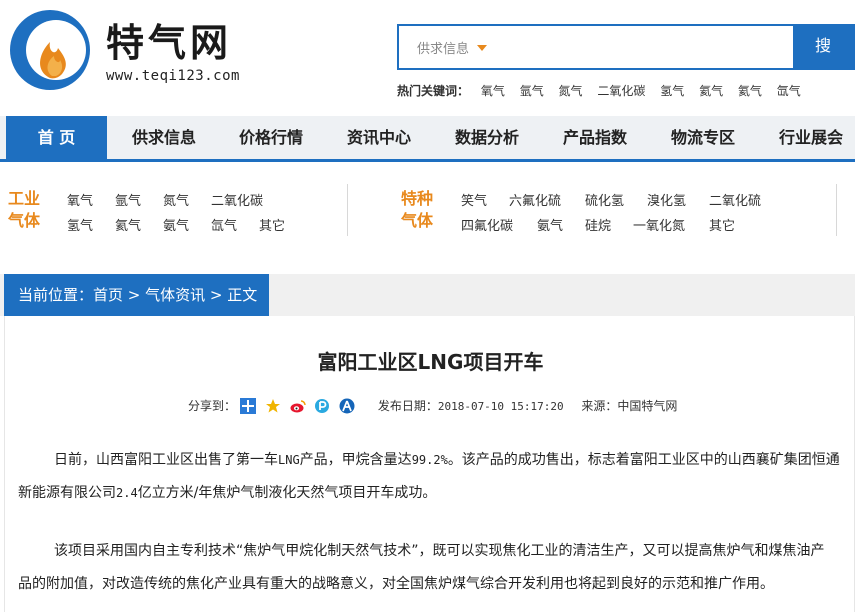  Describe the element at coordinates (322, 406) in the screenshot. I see `share-pengyou-icon` at that location.